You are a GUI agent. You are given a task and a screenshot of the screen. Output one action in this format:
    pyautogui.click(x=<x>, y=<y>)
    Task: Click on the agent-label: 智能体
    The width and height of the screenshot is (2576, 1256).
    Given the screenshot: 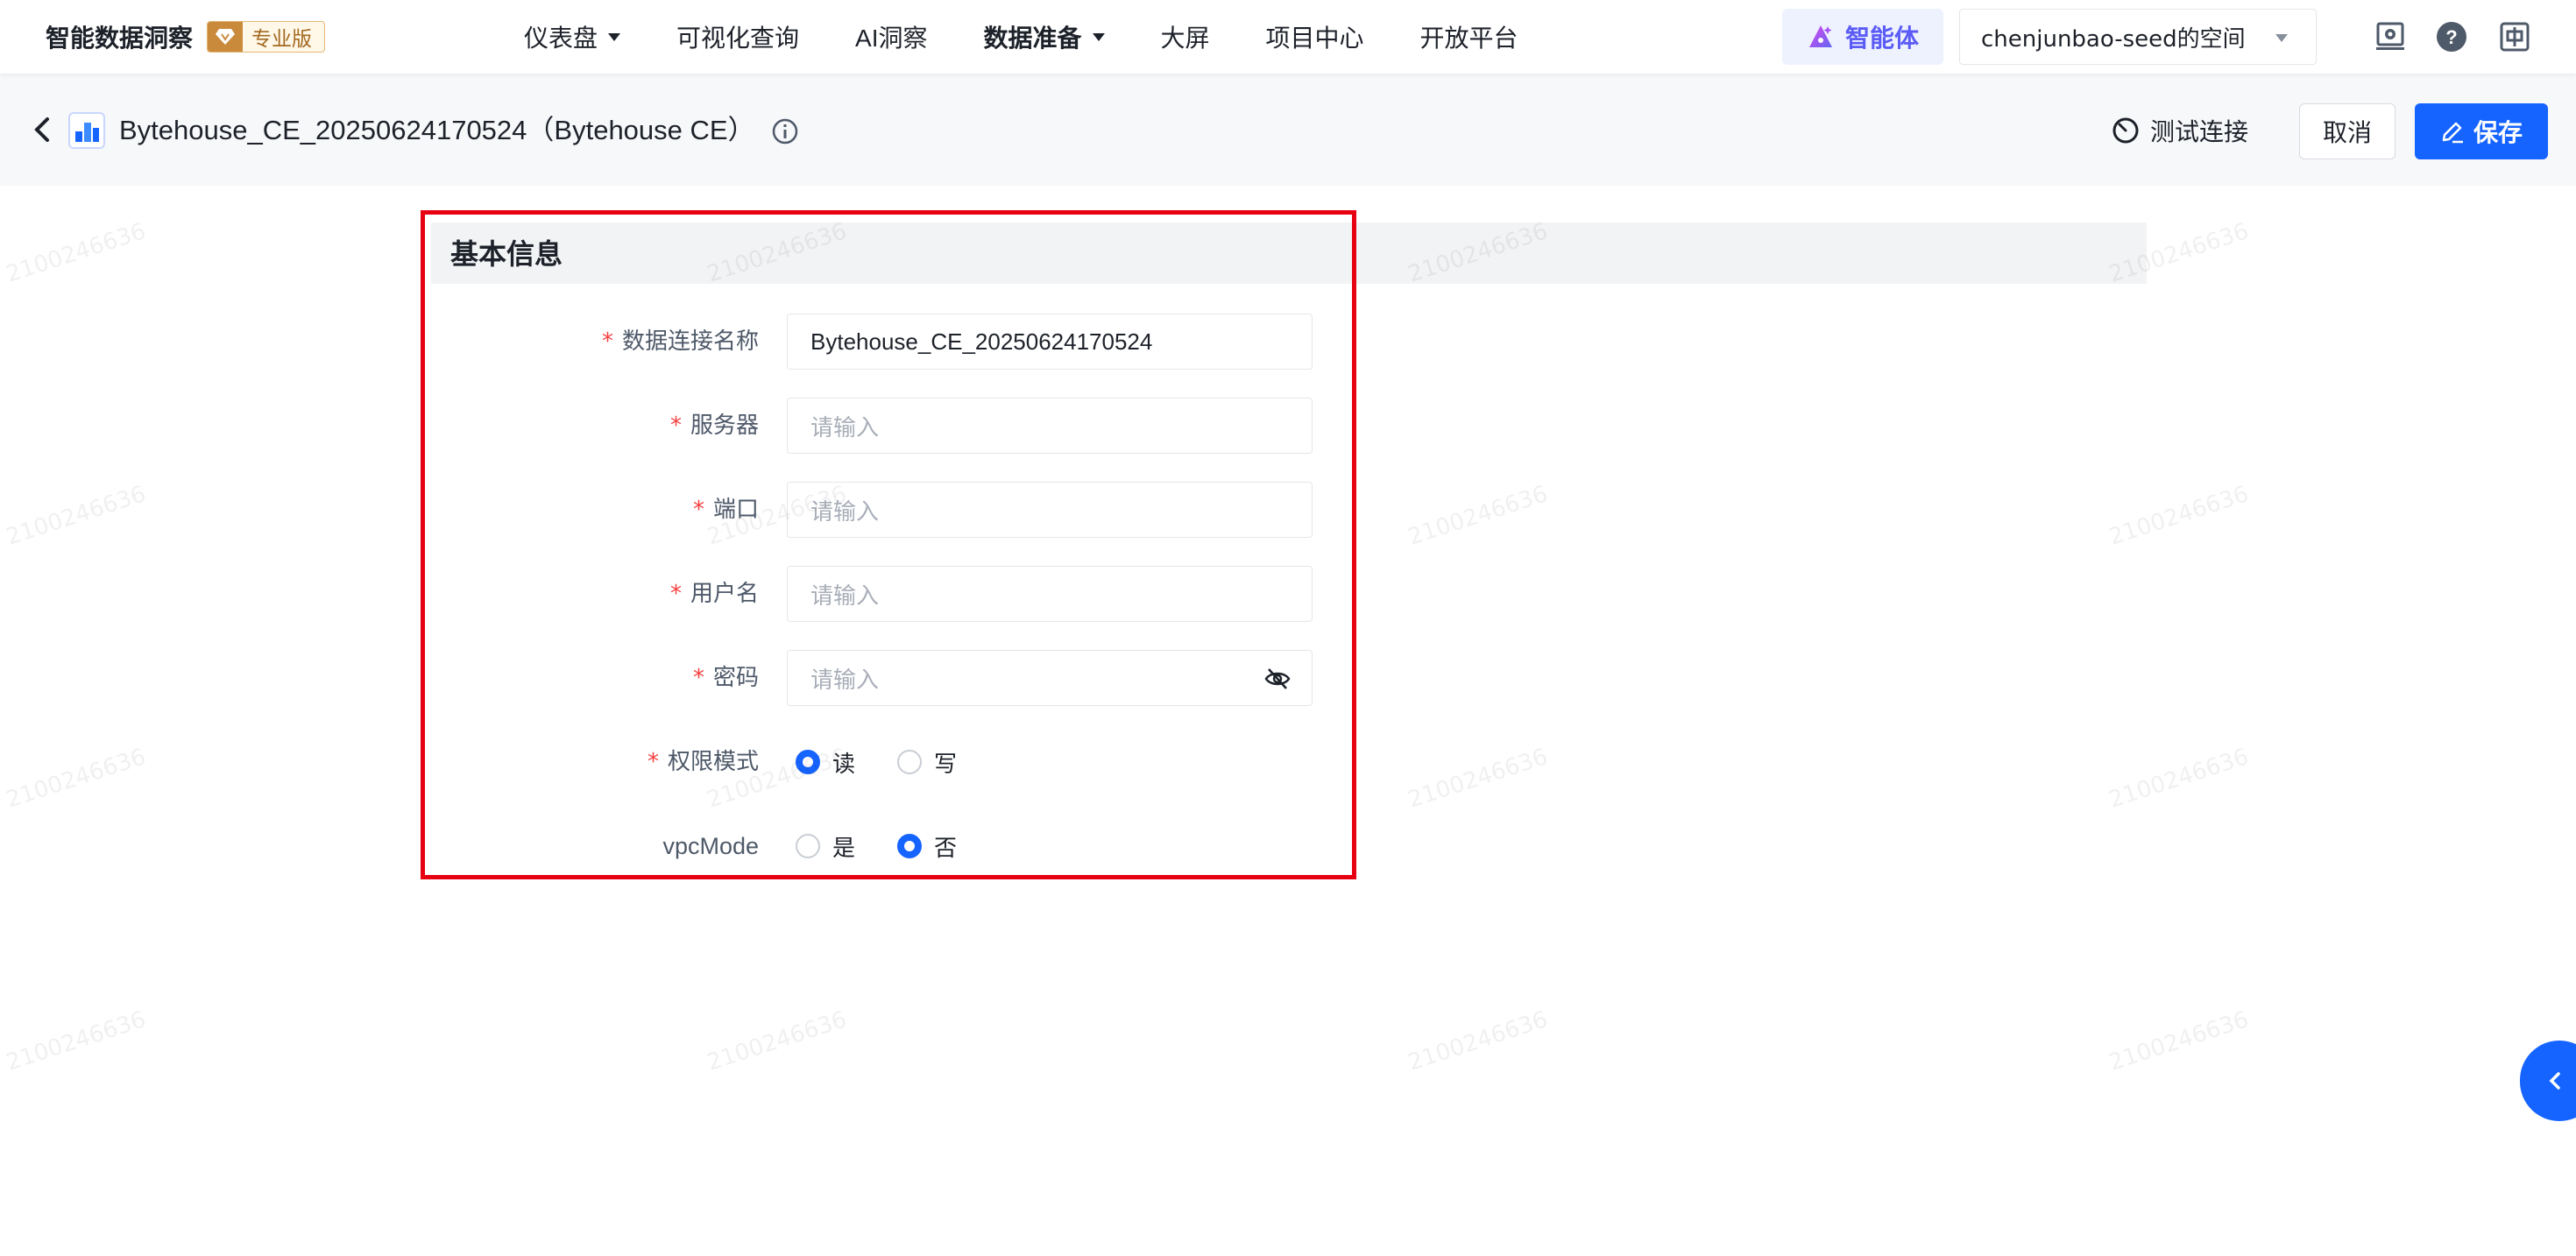 What is the action you would take?
    pyautogui.click(x=1881, y=38)
    